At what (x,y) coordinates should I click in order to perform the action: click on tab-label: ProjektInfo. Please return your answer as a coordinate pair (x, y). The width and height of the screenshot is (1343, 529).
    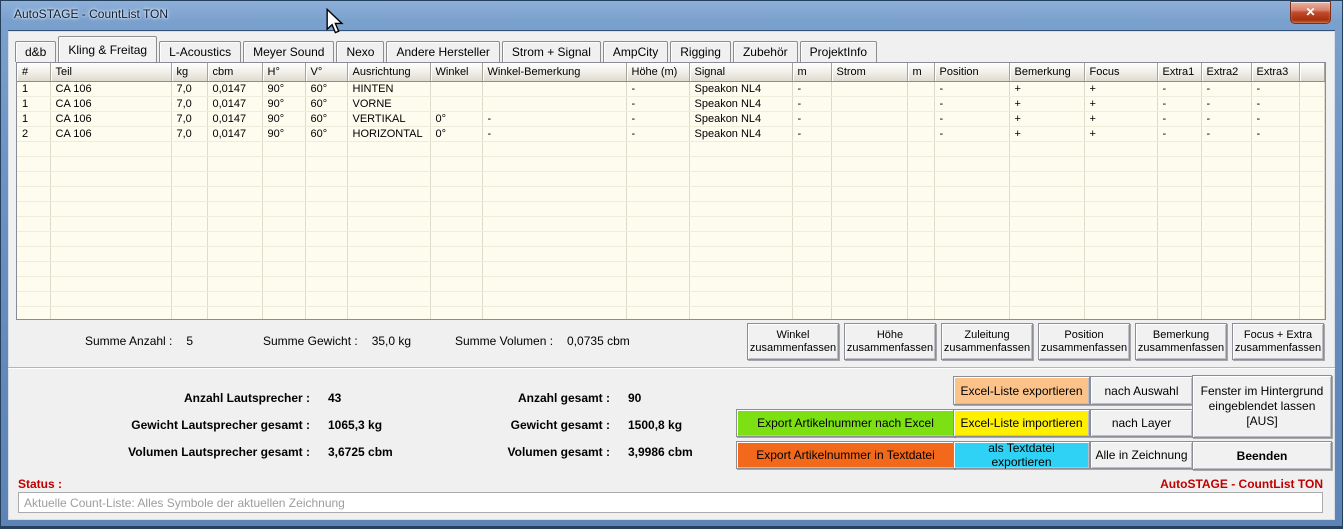
    Looking at the image, I should click on (838, 52).